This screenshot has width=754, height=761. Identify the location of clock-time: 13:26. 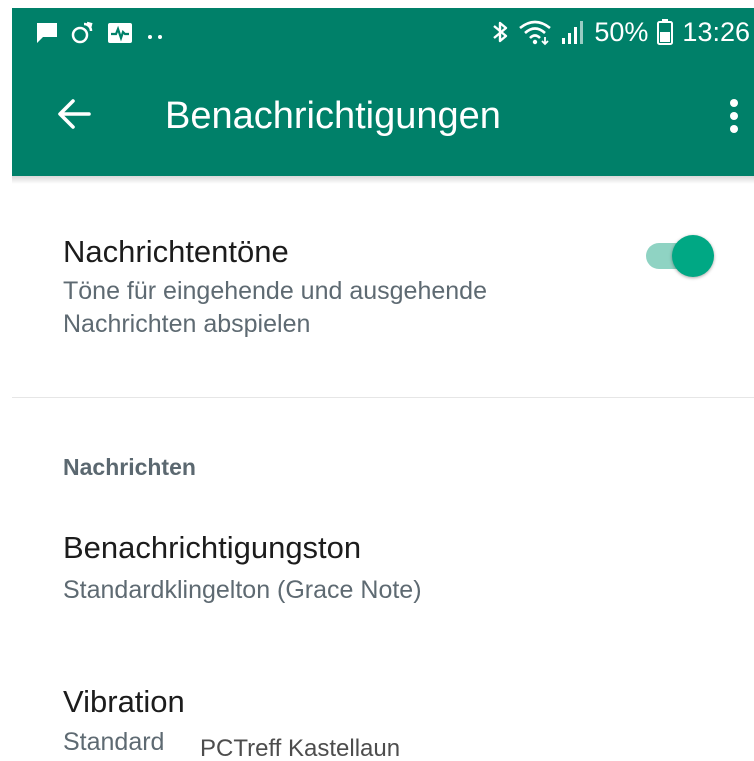
(716, 32).